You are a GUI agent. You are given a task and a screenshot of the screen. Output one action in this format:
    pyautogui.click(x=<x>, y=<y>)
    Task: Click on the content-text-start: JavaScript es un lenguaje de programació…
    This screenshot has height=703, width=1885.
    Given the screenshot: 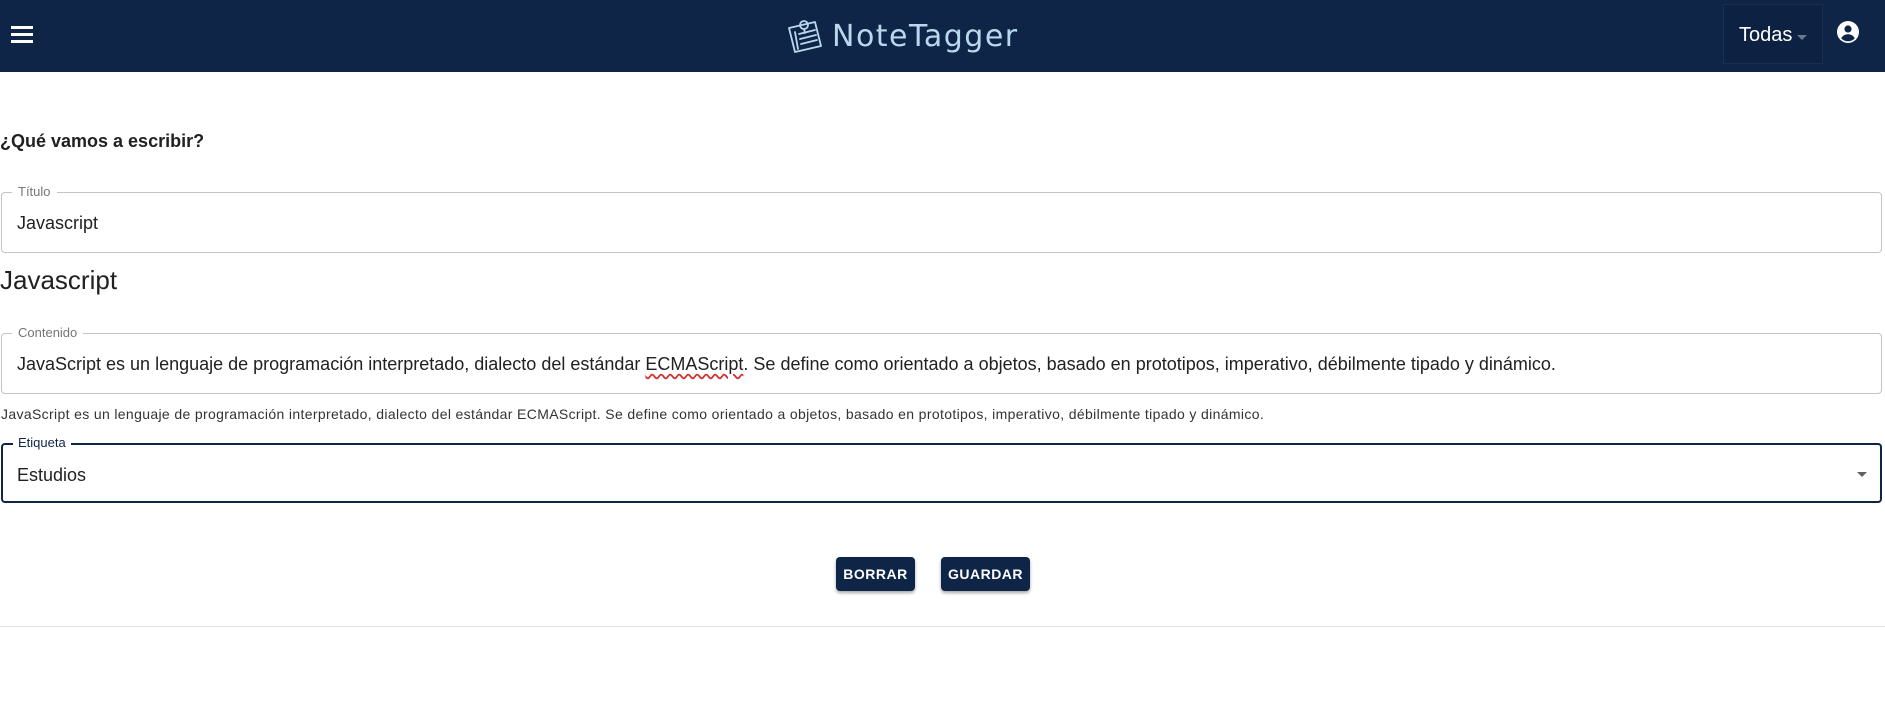 What is the action you would take?
    pyautogui.click(x=331, y=364)
    